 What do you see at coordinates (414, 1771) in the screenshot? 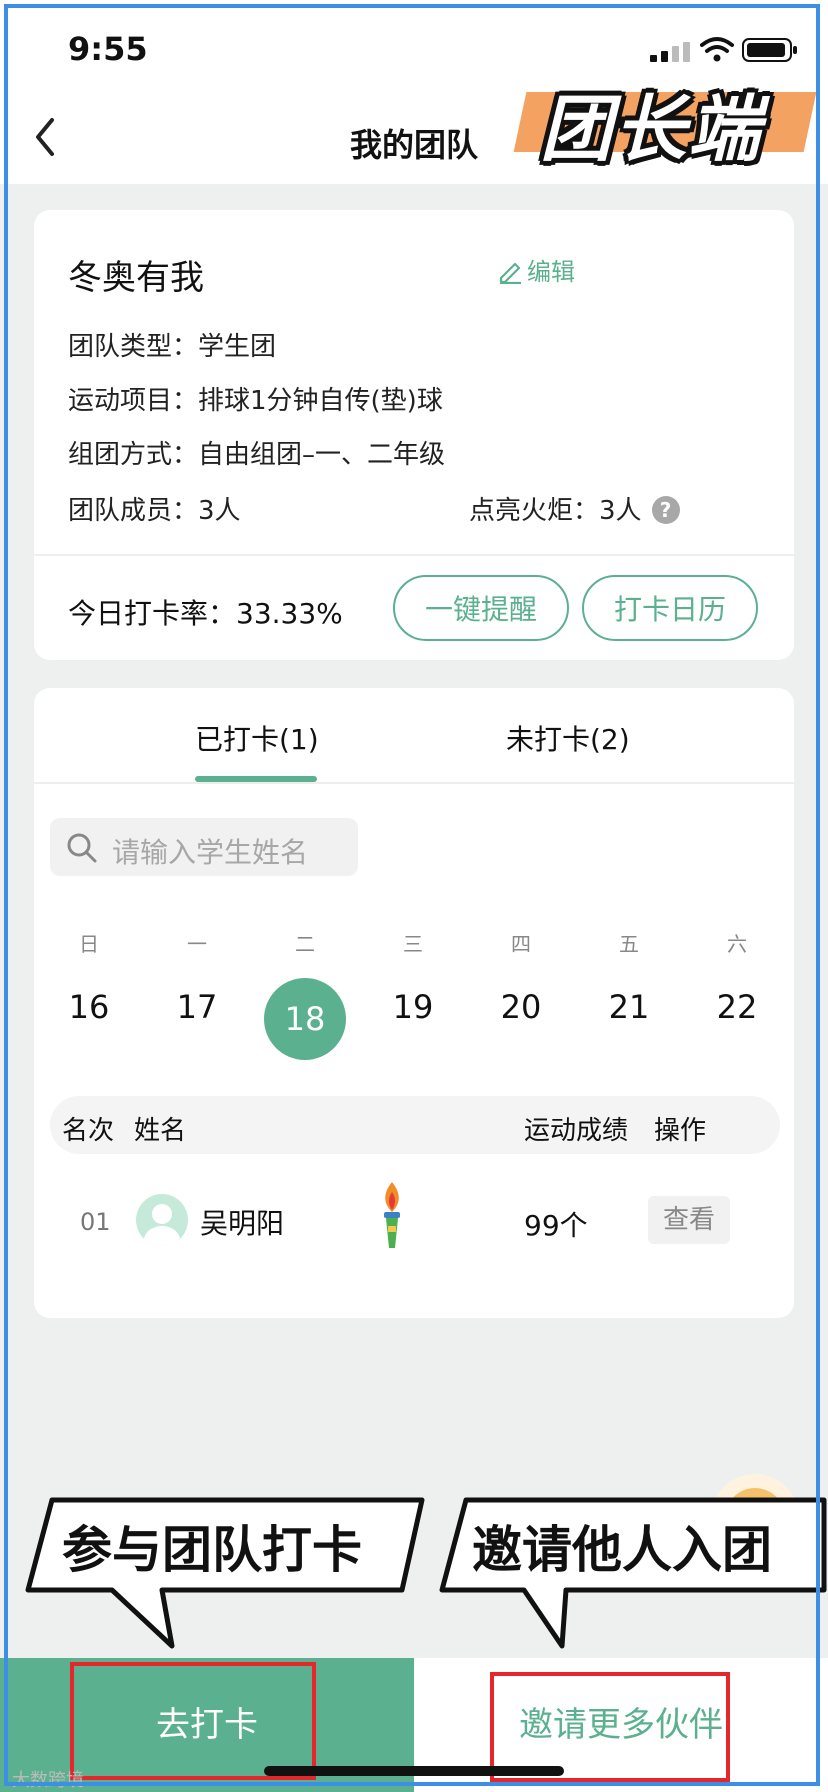
I see `home-indicator` at bounding box center [414, 1771].